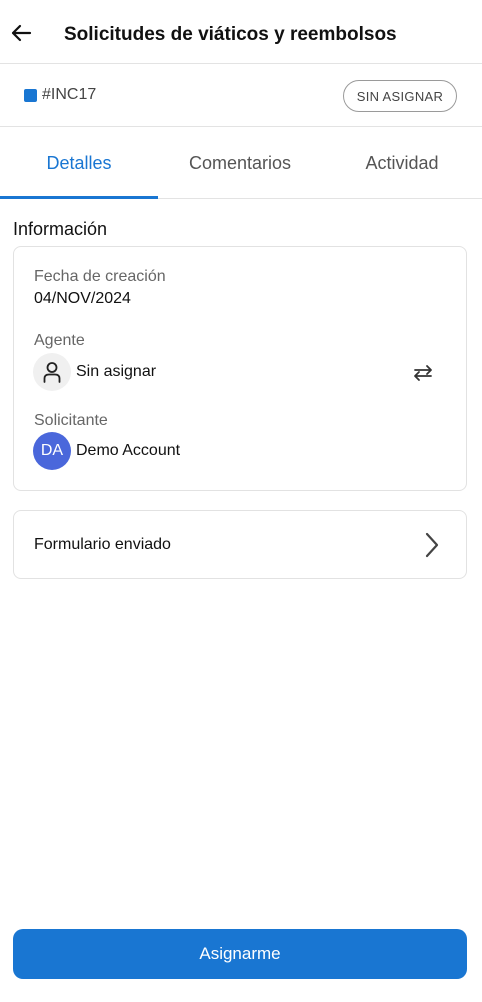 The width and height of the screenshot is (482, 1002). Describe the element at coordinates (230, 34) in the screenshot. I see `page-title: Solicitudes de viáticos y reembolsos` at that location.